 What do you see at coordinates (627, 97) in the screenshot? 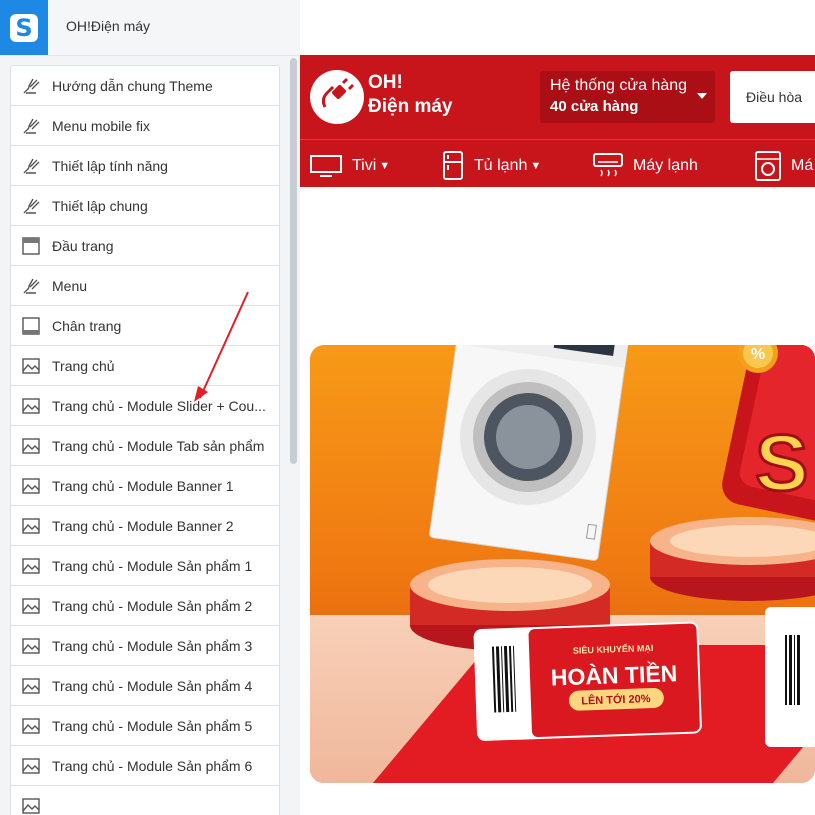
I see `store-system-dropdown: Hệ thống cửa hàng 40 cửa hàng` at bounding box center [627, 97].